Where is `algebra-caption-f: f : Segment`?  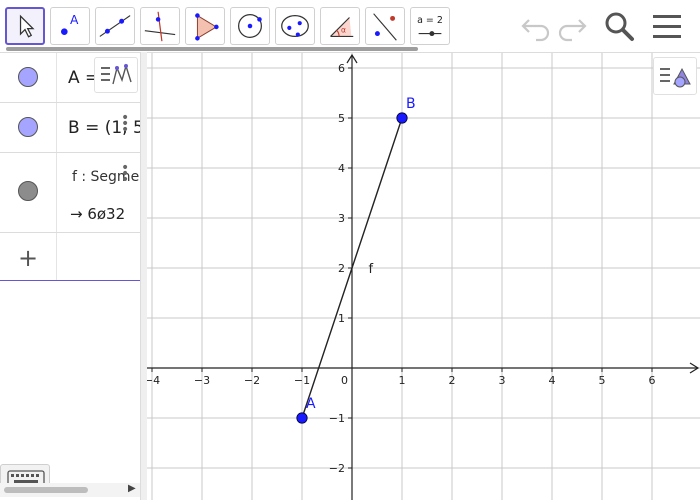 algebra-caption-f: f : Segment is located at coordinates (106, 177).